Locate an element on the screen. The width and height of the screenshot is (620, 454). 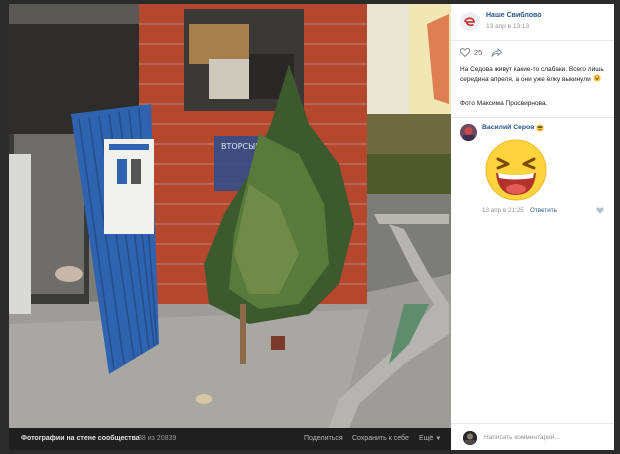
community-avatar is located at coordinates (469, 21).